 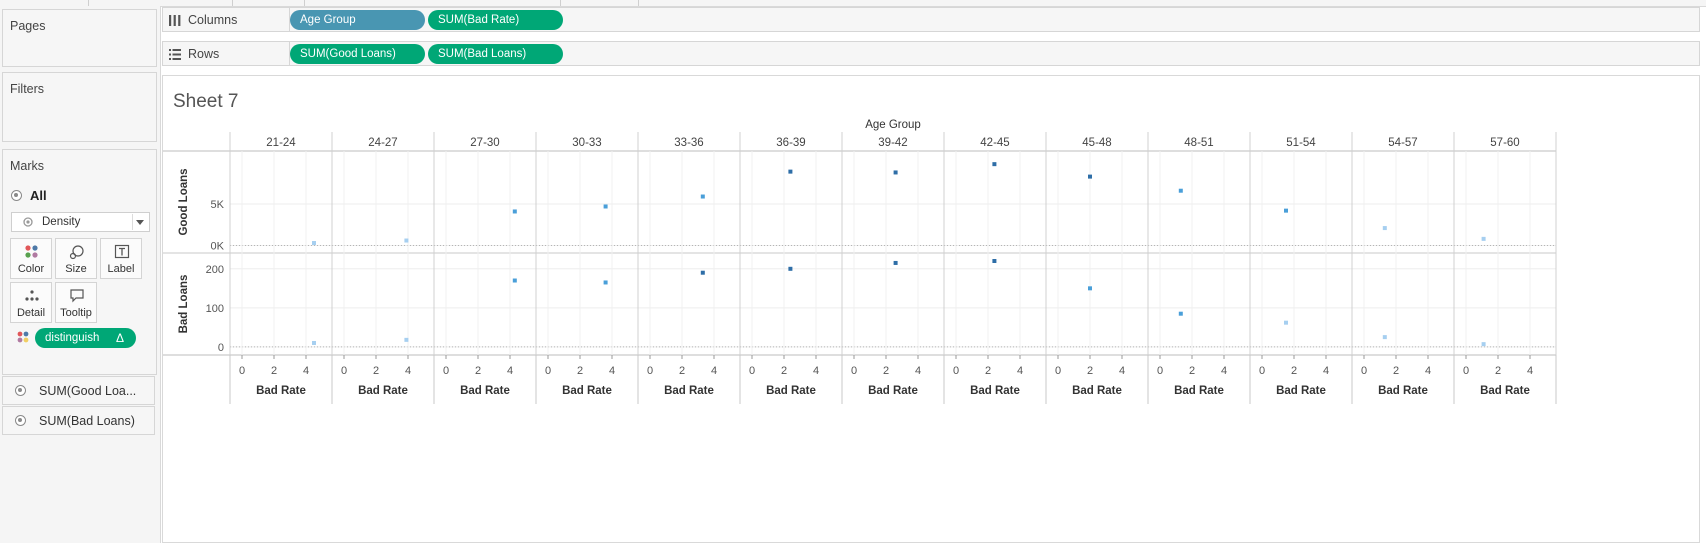 I want to click on bad-rate-pill-label: SUM(Bad Rate), so click(x=479, y=20).